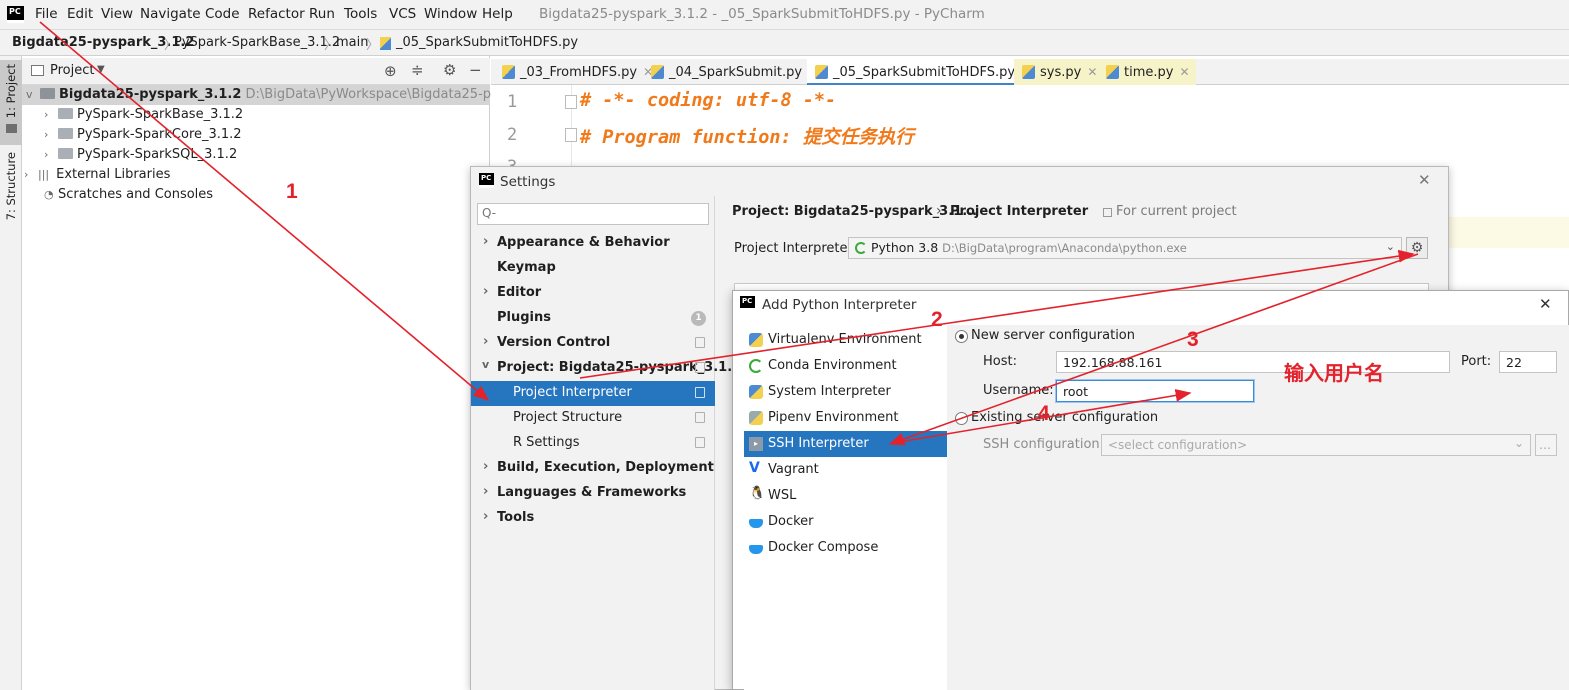 Image resolution: width=1569 pixels, height=690 pixels. I want to click on annotation-number-2: 2, so click(937, 319).